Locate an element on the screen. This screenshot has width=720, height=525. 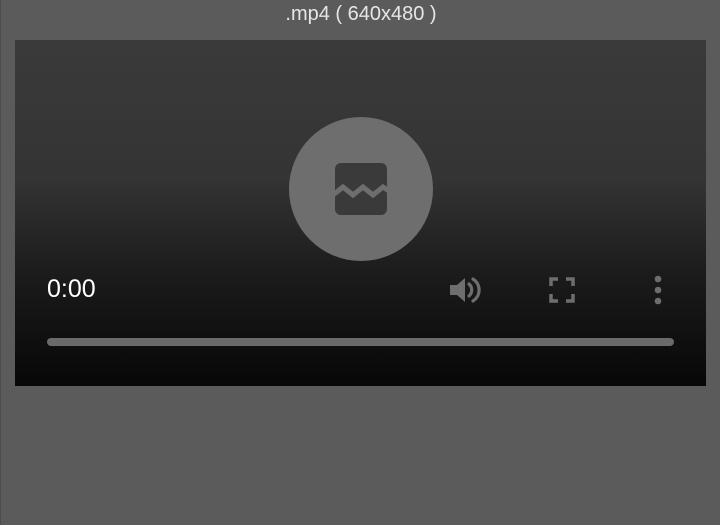
fullscreen-button is located at coordinates (562, 290).